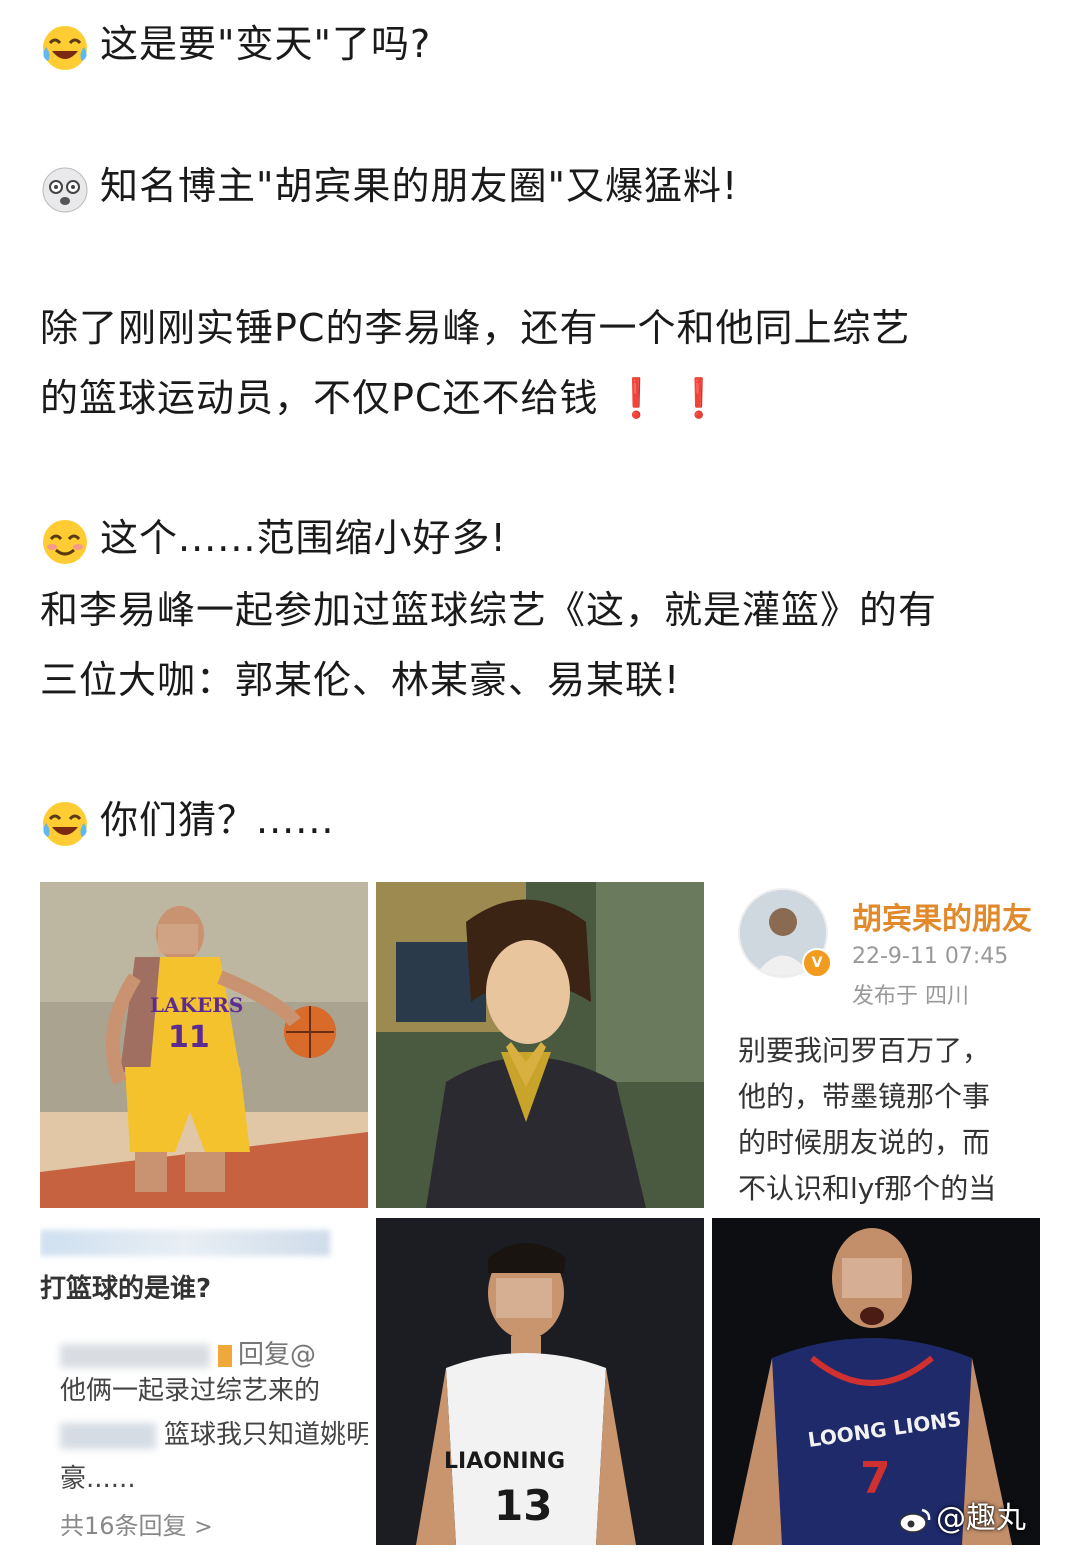 The height and width of the screenshot is (1555, 1080). Describe the element at coordinates (382, 398) in the screenshot. I see `post-line-3b: 的篮球运动员，不仅PC还不给钱 ❗ ❗` at that location.